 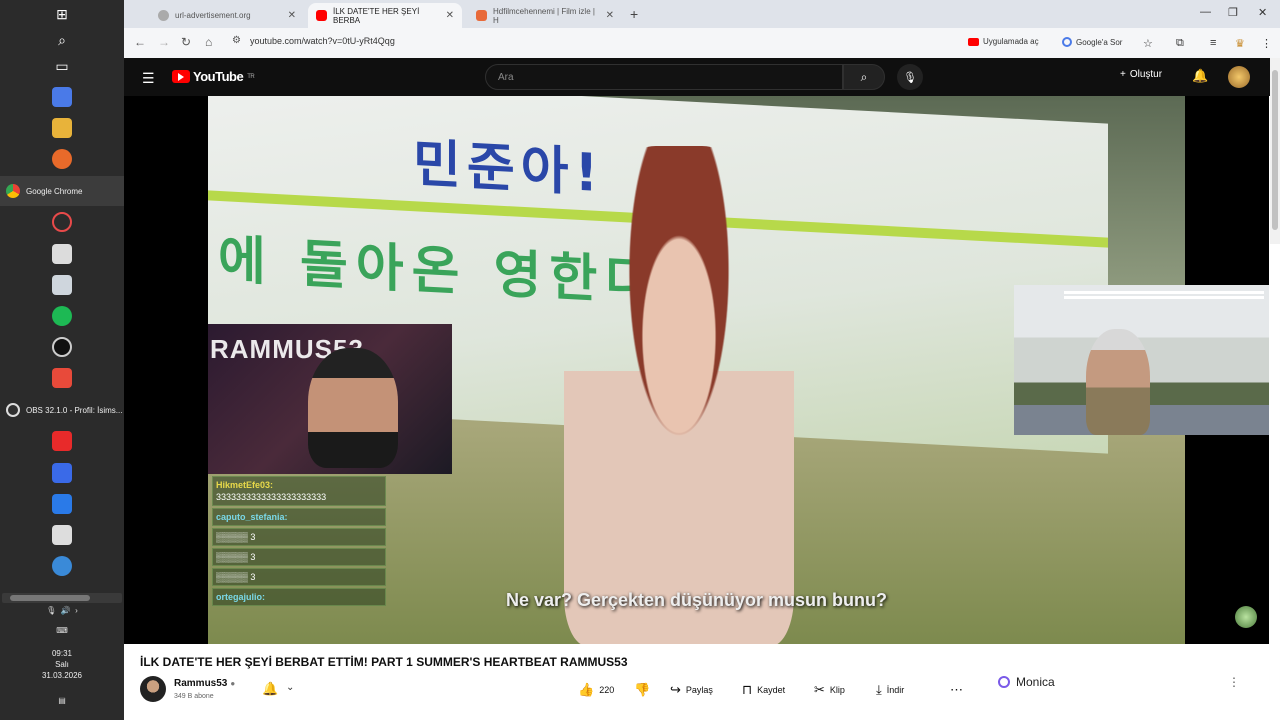 What do you see at coordinates (62, 630) in the screenshot?
I see `keyboard-icon: ⌨` at bounding box center [62, 630].